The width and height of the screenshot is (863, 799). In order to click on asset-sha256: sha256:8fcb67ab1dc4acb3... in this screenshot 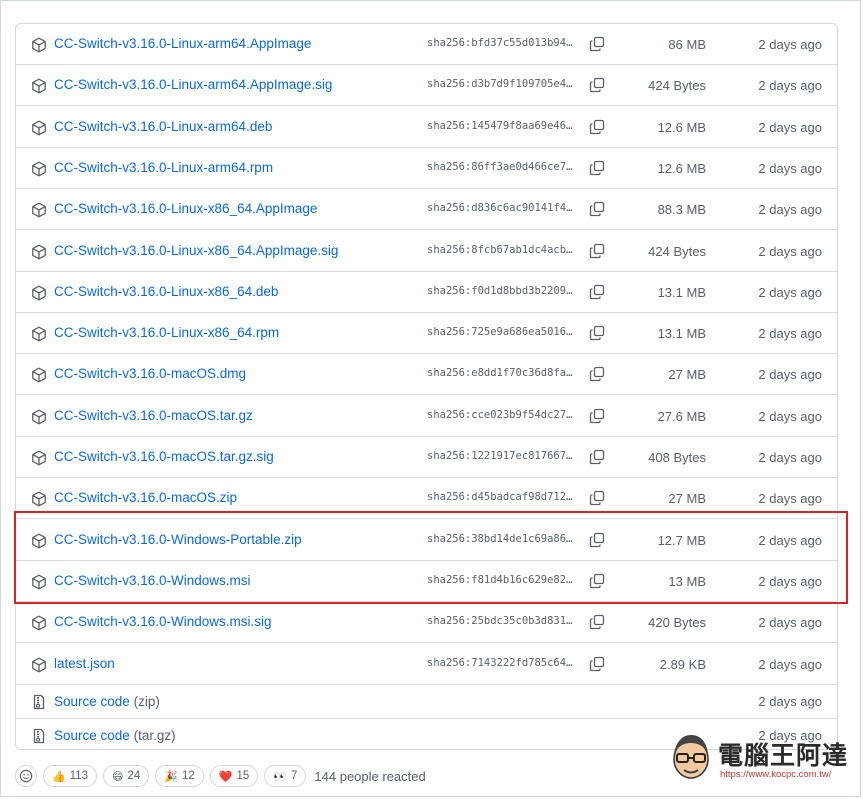, I will do `click(502, 249)`.